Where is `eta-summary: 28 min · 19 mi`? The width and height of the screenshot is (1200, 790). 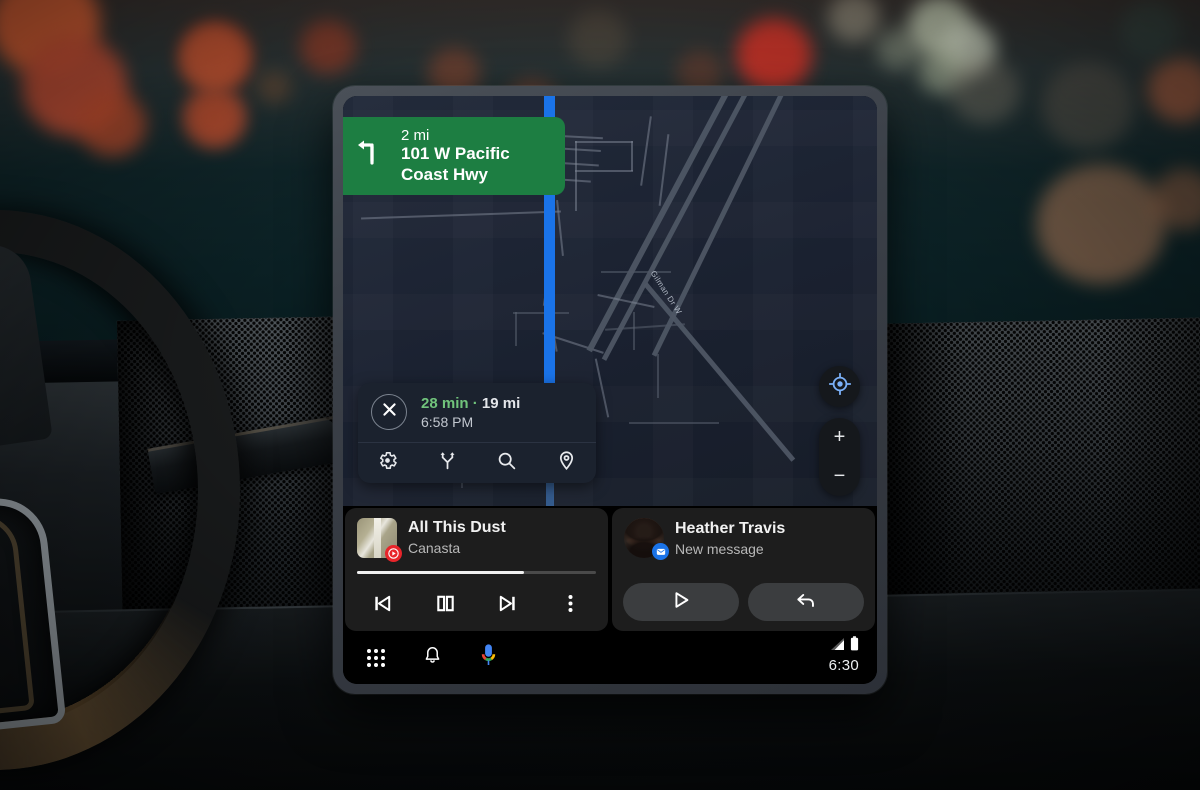 eta-summary: 28 min · 19 mi is located at coordinates (470, 403).